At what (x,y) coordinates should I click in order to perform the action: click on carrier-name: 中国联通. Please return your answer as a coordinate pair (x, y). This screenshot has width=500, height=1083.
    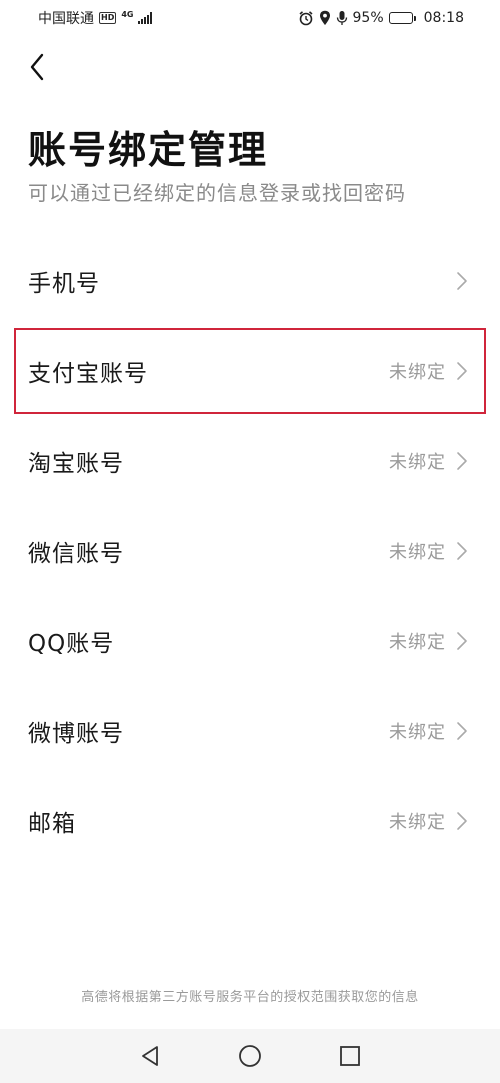
    Looking at the image, I should click on (66, 19).